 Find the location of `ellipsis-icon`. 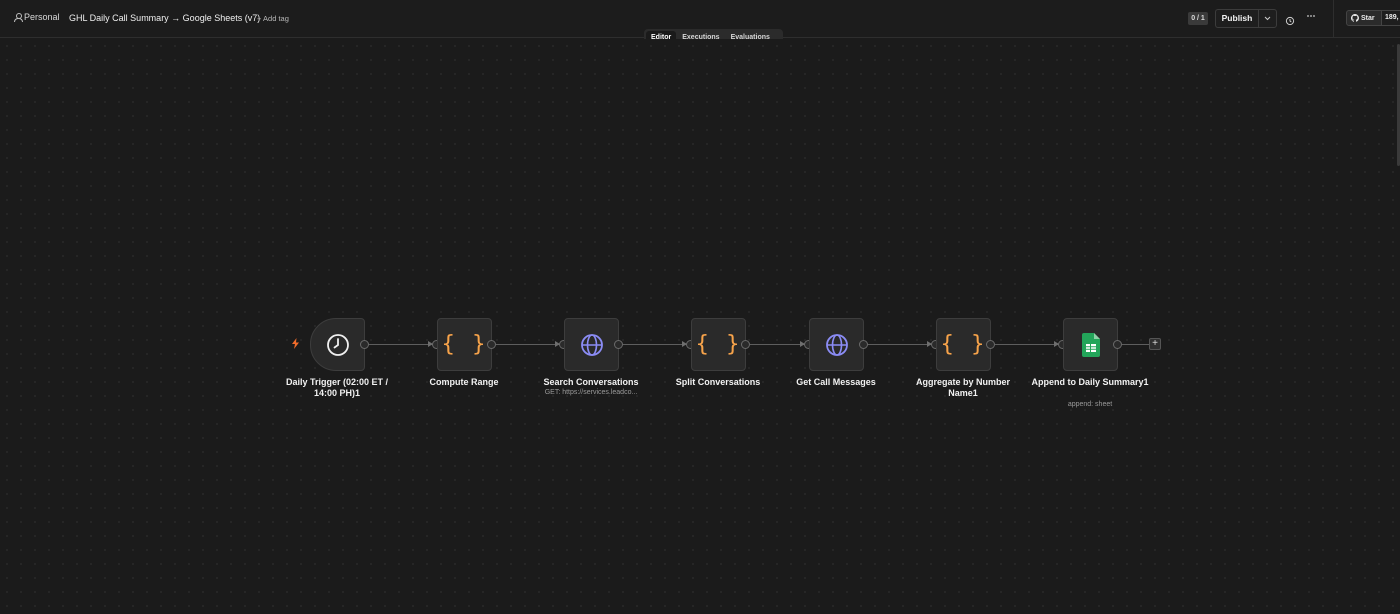

ellipsis-icon is located at coordinates (1311, 16).